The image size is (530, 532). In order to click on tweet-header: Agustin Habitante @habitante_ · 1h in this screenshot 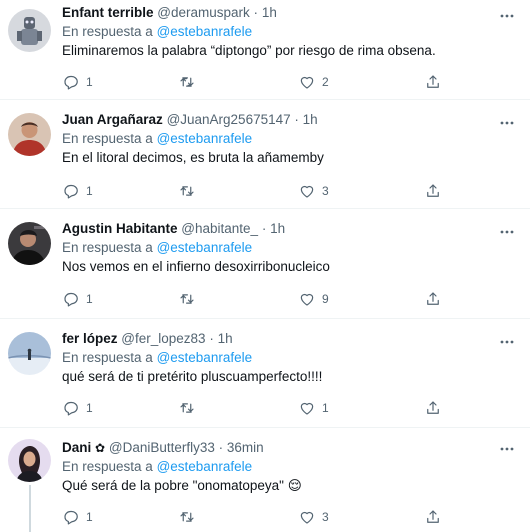, I will do `click(279, 229)`.